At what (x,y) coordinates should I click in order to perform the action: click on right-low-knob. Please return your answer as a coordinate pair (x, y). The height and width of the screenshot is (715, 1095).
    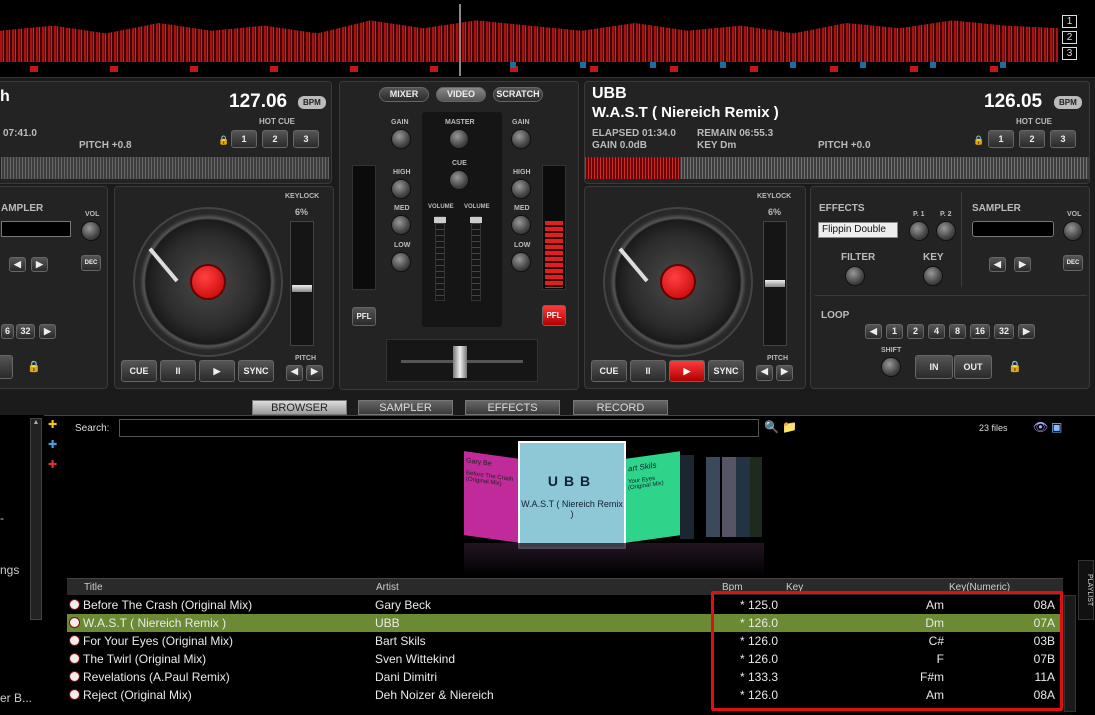
    Looking at the image, I should click on (521, 262).